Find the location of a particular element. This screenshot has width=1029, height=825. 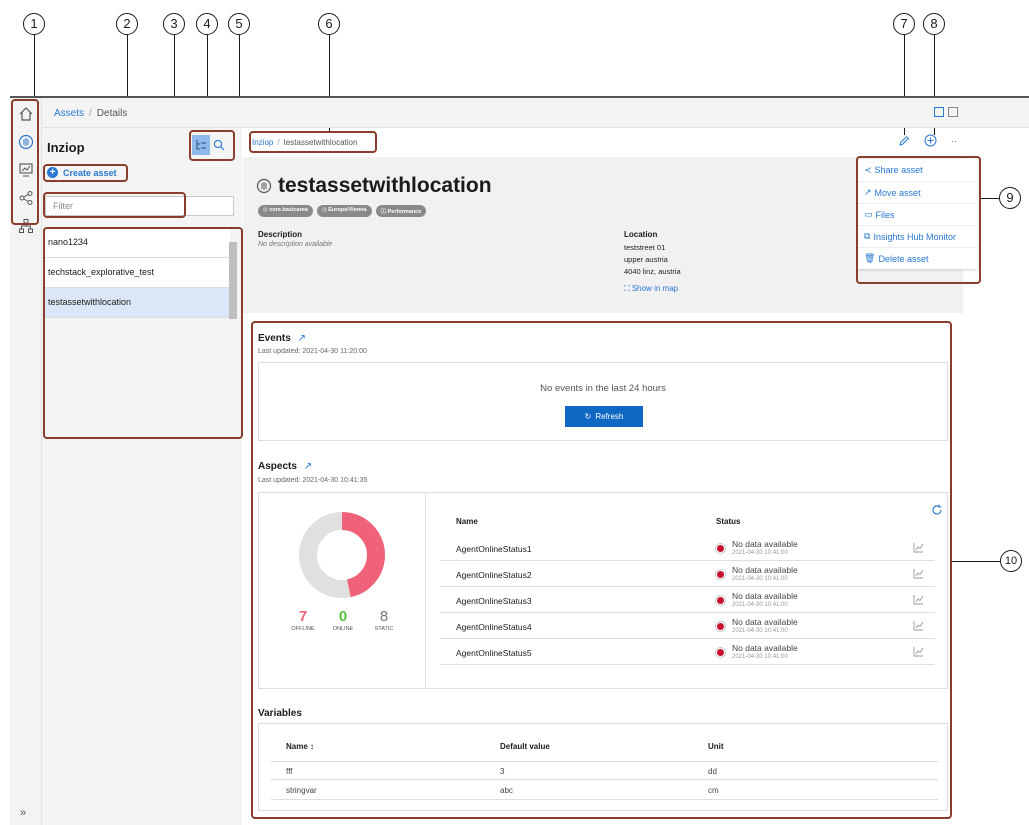

menu-item-insights-hub-monitor: ⧉ Insights Hub Monitor is located at coordinates (918, 236).